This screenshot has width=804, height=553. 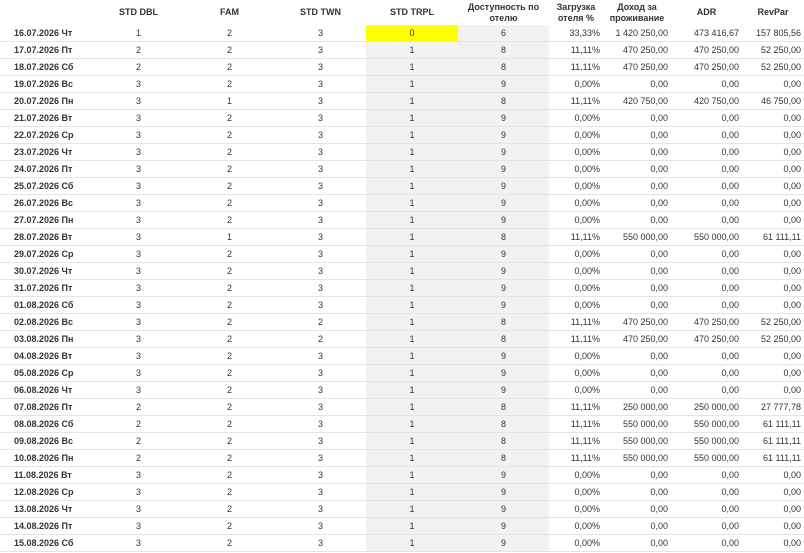 What do you see at coordinates (412, 12) in the screenshot?
I see `column-header-std-trpl: STD TRPL` at bounding box center [412, 12].